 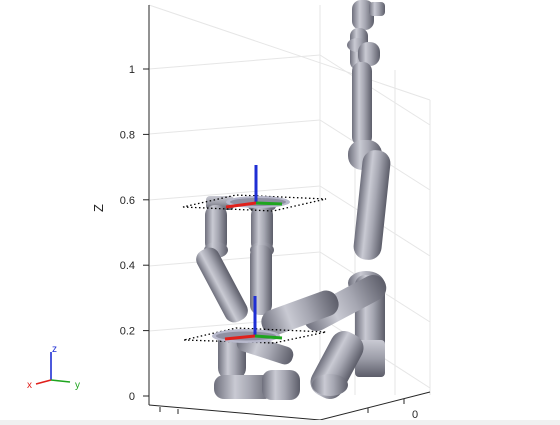 I want to click on triad-z-label: z, so click(x=54, y=349).